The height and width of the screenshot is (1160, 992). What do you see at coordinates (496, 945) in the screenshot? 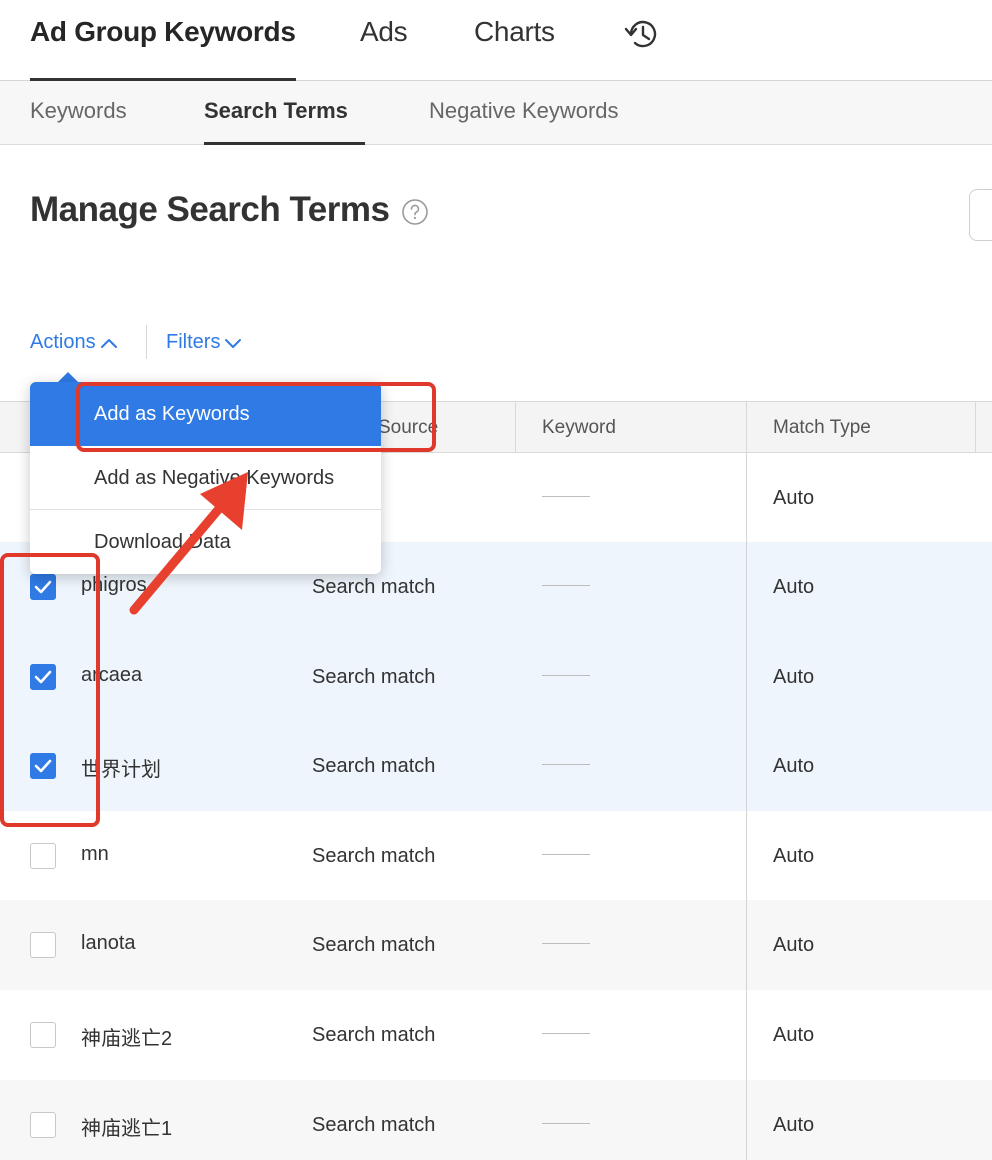
I see `table-row: lanota Search match Auto` at bounding box center [496, 945].